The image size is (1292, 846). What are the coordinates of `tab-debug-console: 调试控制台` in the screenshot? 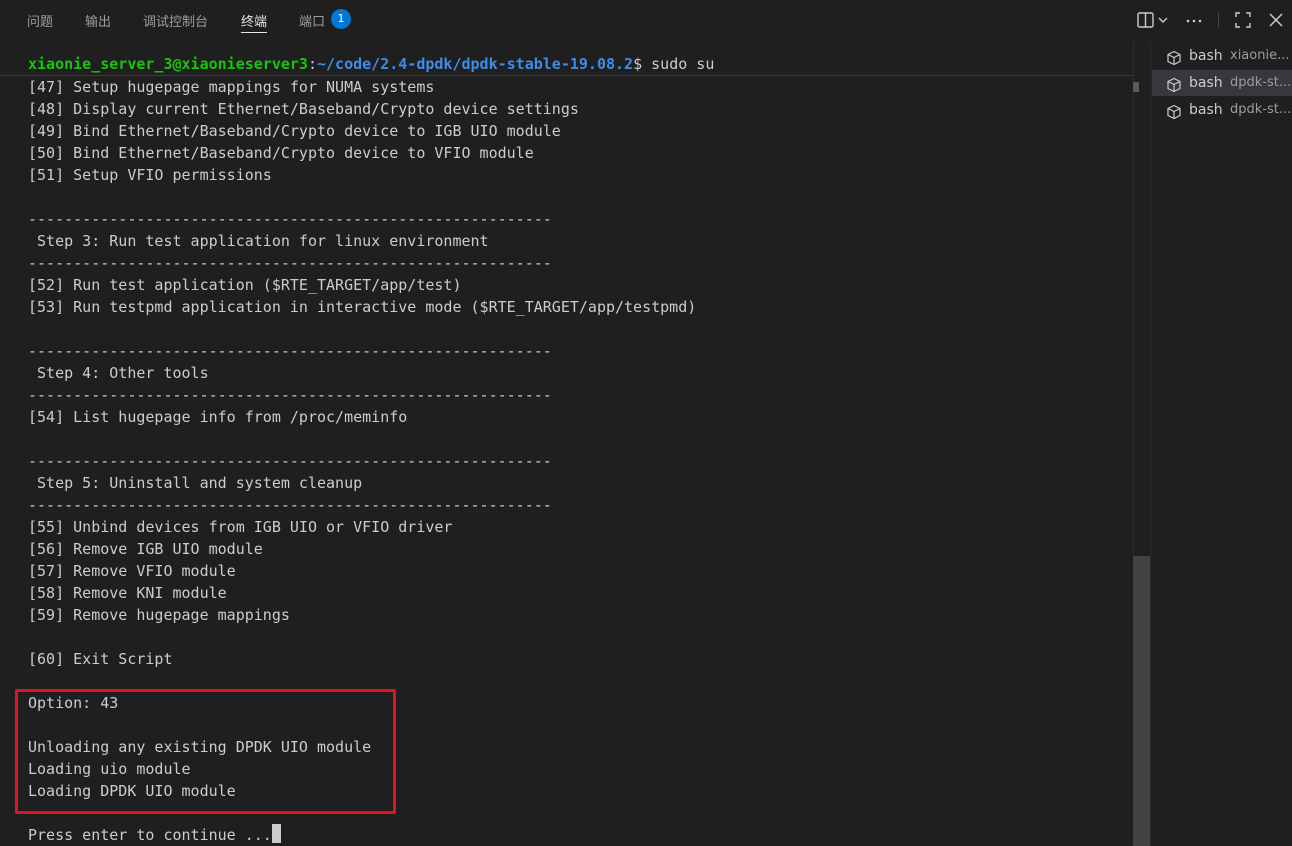 It's located at (175, 20).